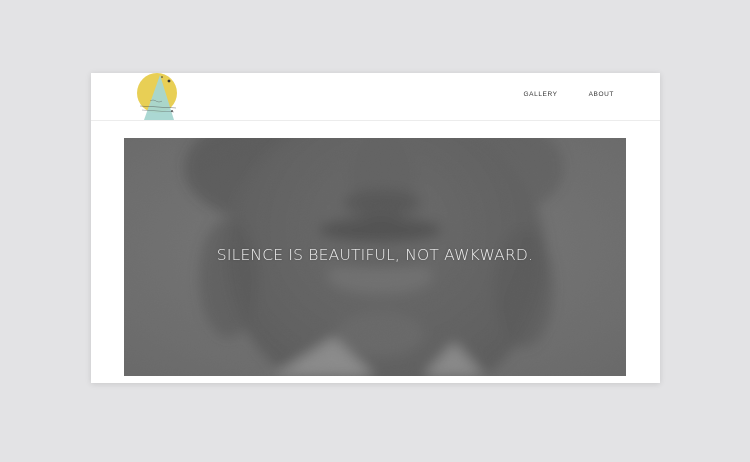 This screenshot has width=750, height=462. I want to click on nav-link-about: ABOUT, so click(601, 94).